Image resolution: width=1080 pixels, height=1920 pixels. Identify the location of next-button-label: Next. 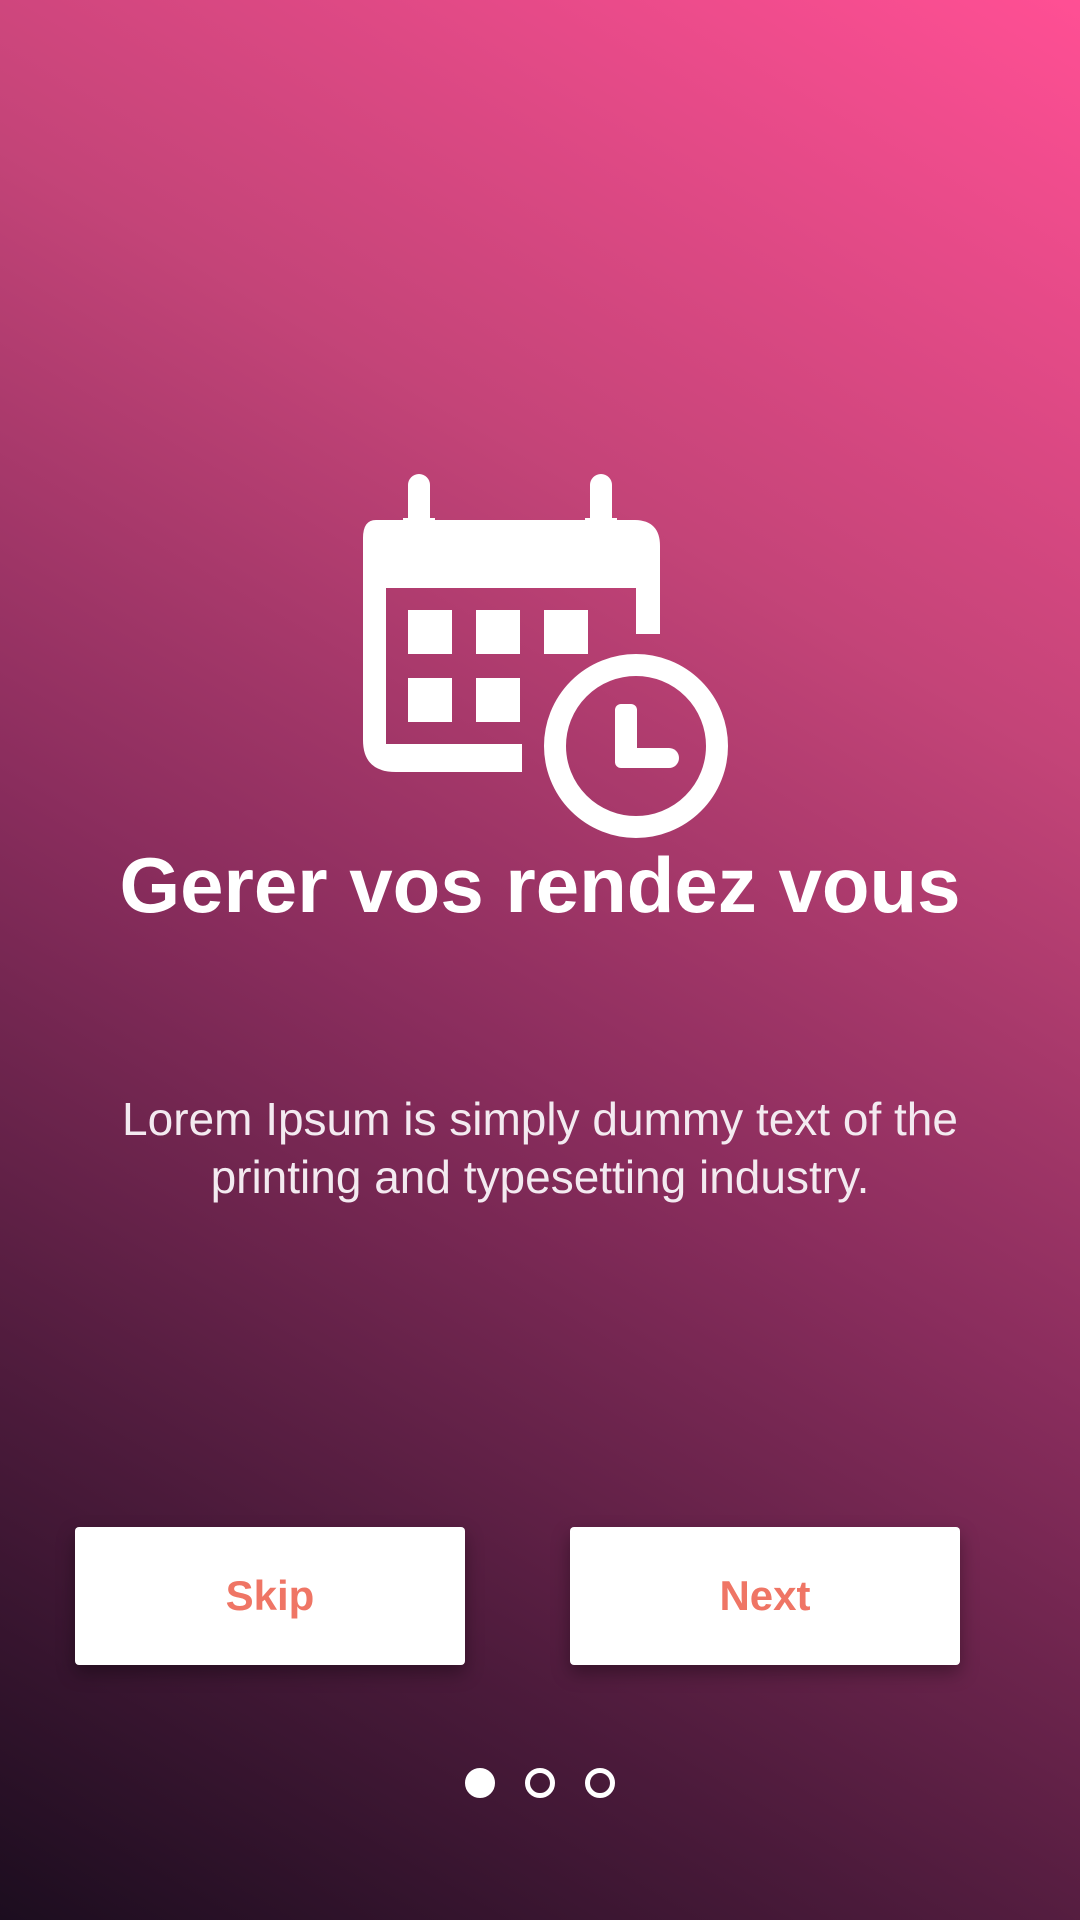
(765, 1595).